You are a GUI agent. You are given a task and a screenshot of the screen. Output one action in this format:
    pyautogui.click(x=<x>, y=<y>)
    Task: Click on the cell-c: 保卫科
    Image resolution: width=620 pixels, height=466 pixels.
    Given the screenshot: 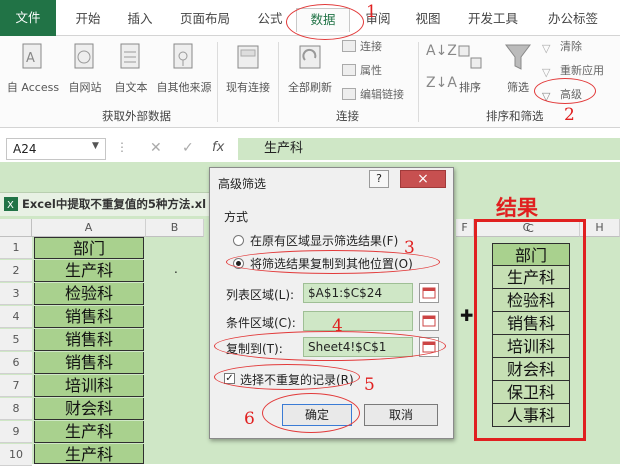 What is the action you would take?
    pyautogui.click(x=531, y=392)
    